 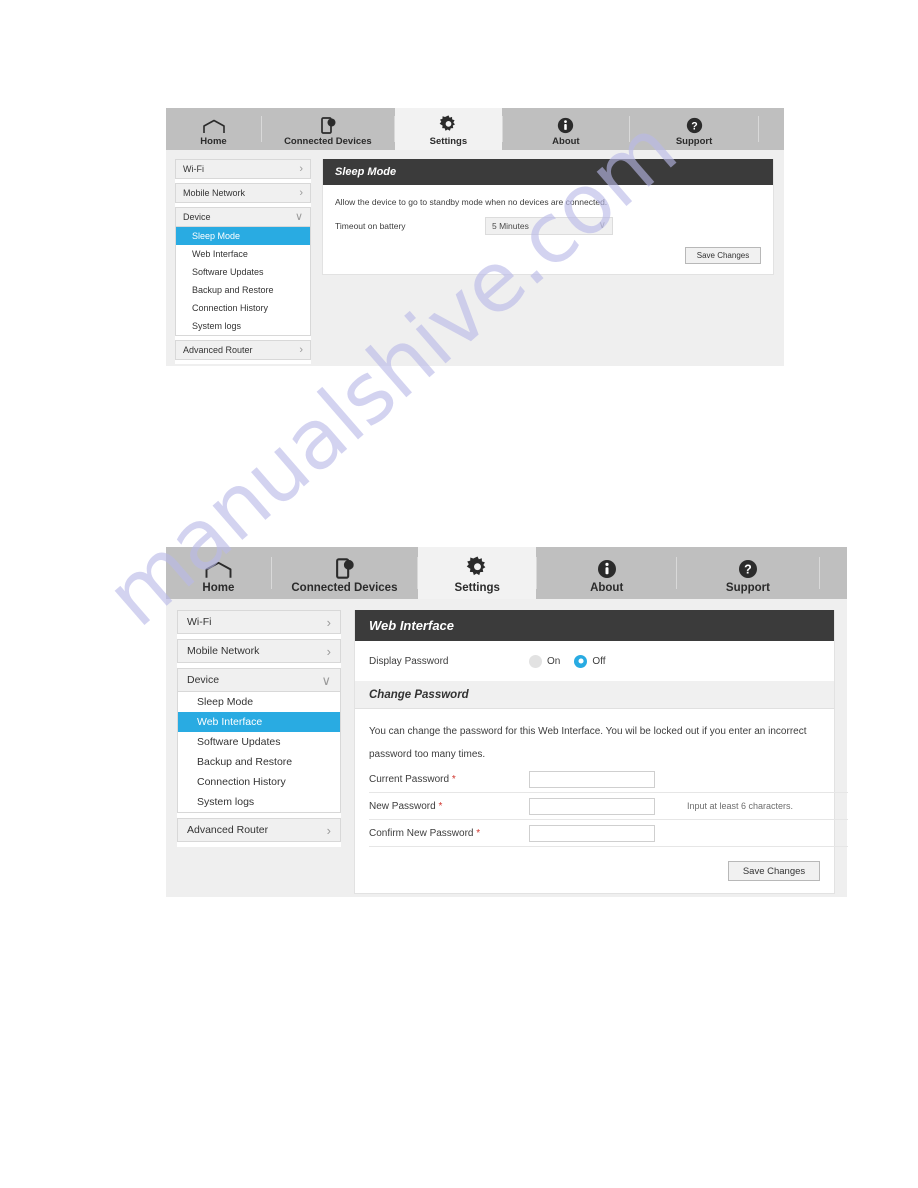 What do you see at coordinates (344, 587) in the screenshot?
I see `nav-tab-label: Connected Devices` at bounding box center [344, 587].